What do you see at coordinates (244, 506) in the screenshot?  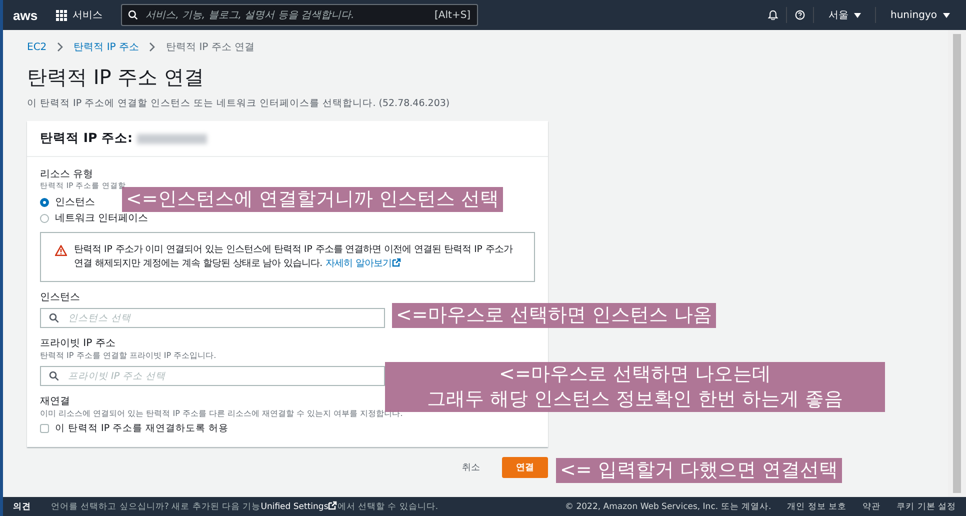 I see `language-notice: 언어를 선택하고 싶으십니까? 새로 추가된 다음 기능 Unified Settings 에서 선택할 수 있습니다.` at bounding box center [244, 506].